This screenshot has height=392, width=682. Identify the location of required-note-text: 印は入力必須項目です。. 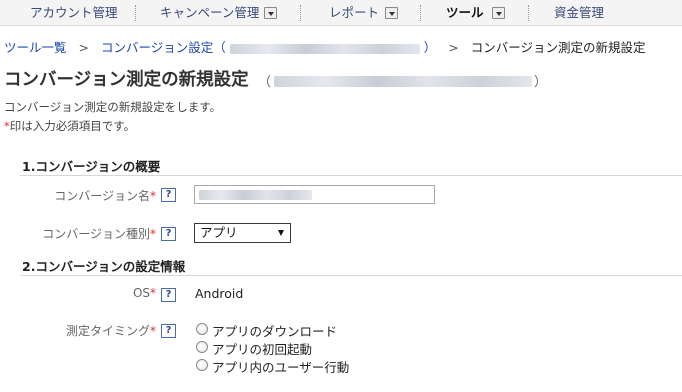
(72, 126).